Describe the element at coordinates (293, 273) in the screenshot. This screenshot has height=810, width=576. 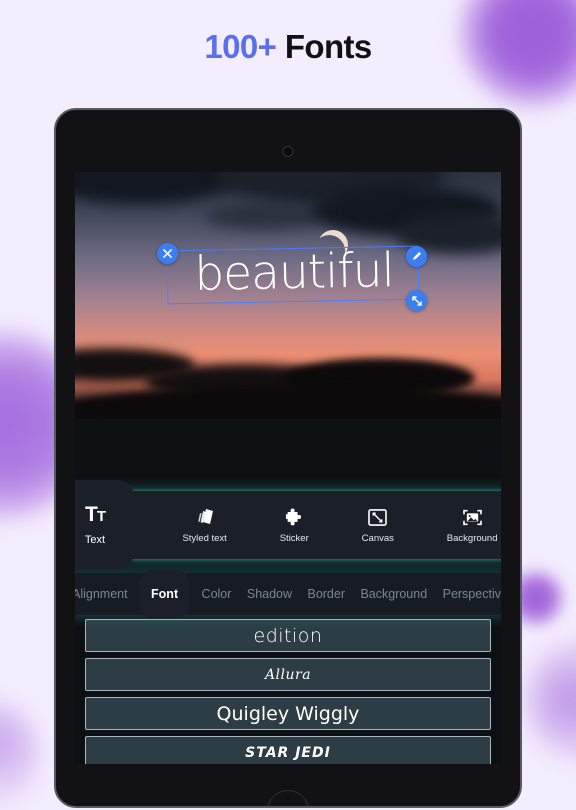
I see `canvas-text-layer: beautiful` at that location.